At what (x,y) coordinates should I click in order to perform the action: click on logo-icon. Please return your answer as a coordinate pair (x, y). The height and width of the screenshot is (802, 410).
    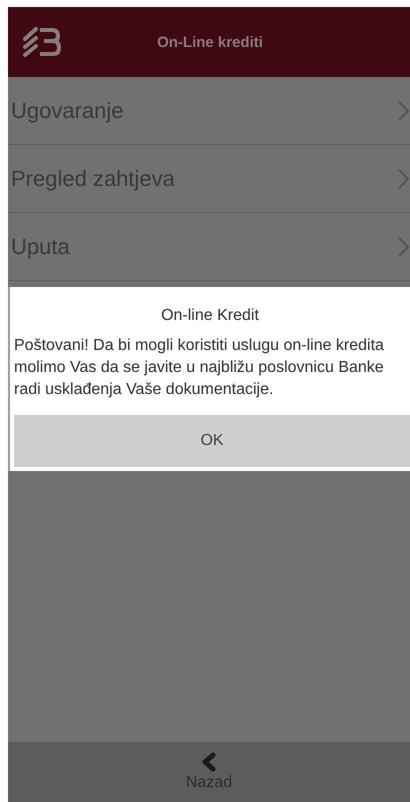
    Looking at the image, I should click on (41, 42).